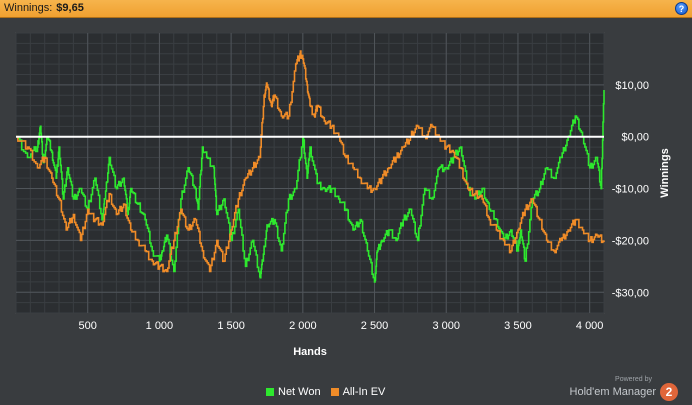 The height and width of the screenshot is (405, 692). Describe the element at coordinates (375, 326) in the screenshot. I see `x-tick-label: 2 500` at that location.